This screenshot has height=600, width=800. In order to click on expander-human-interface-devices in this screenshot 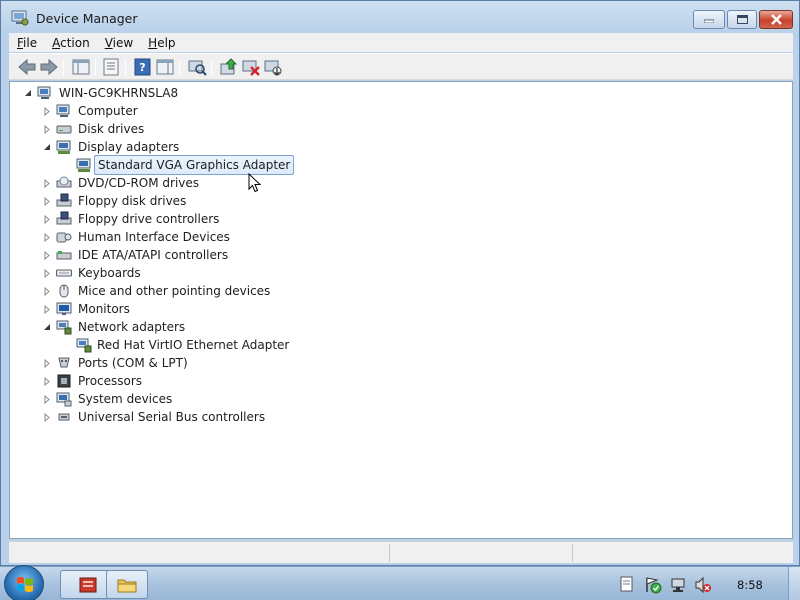, I will do `click(47, 237)`.